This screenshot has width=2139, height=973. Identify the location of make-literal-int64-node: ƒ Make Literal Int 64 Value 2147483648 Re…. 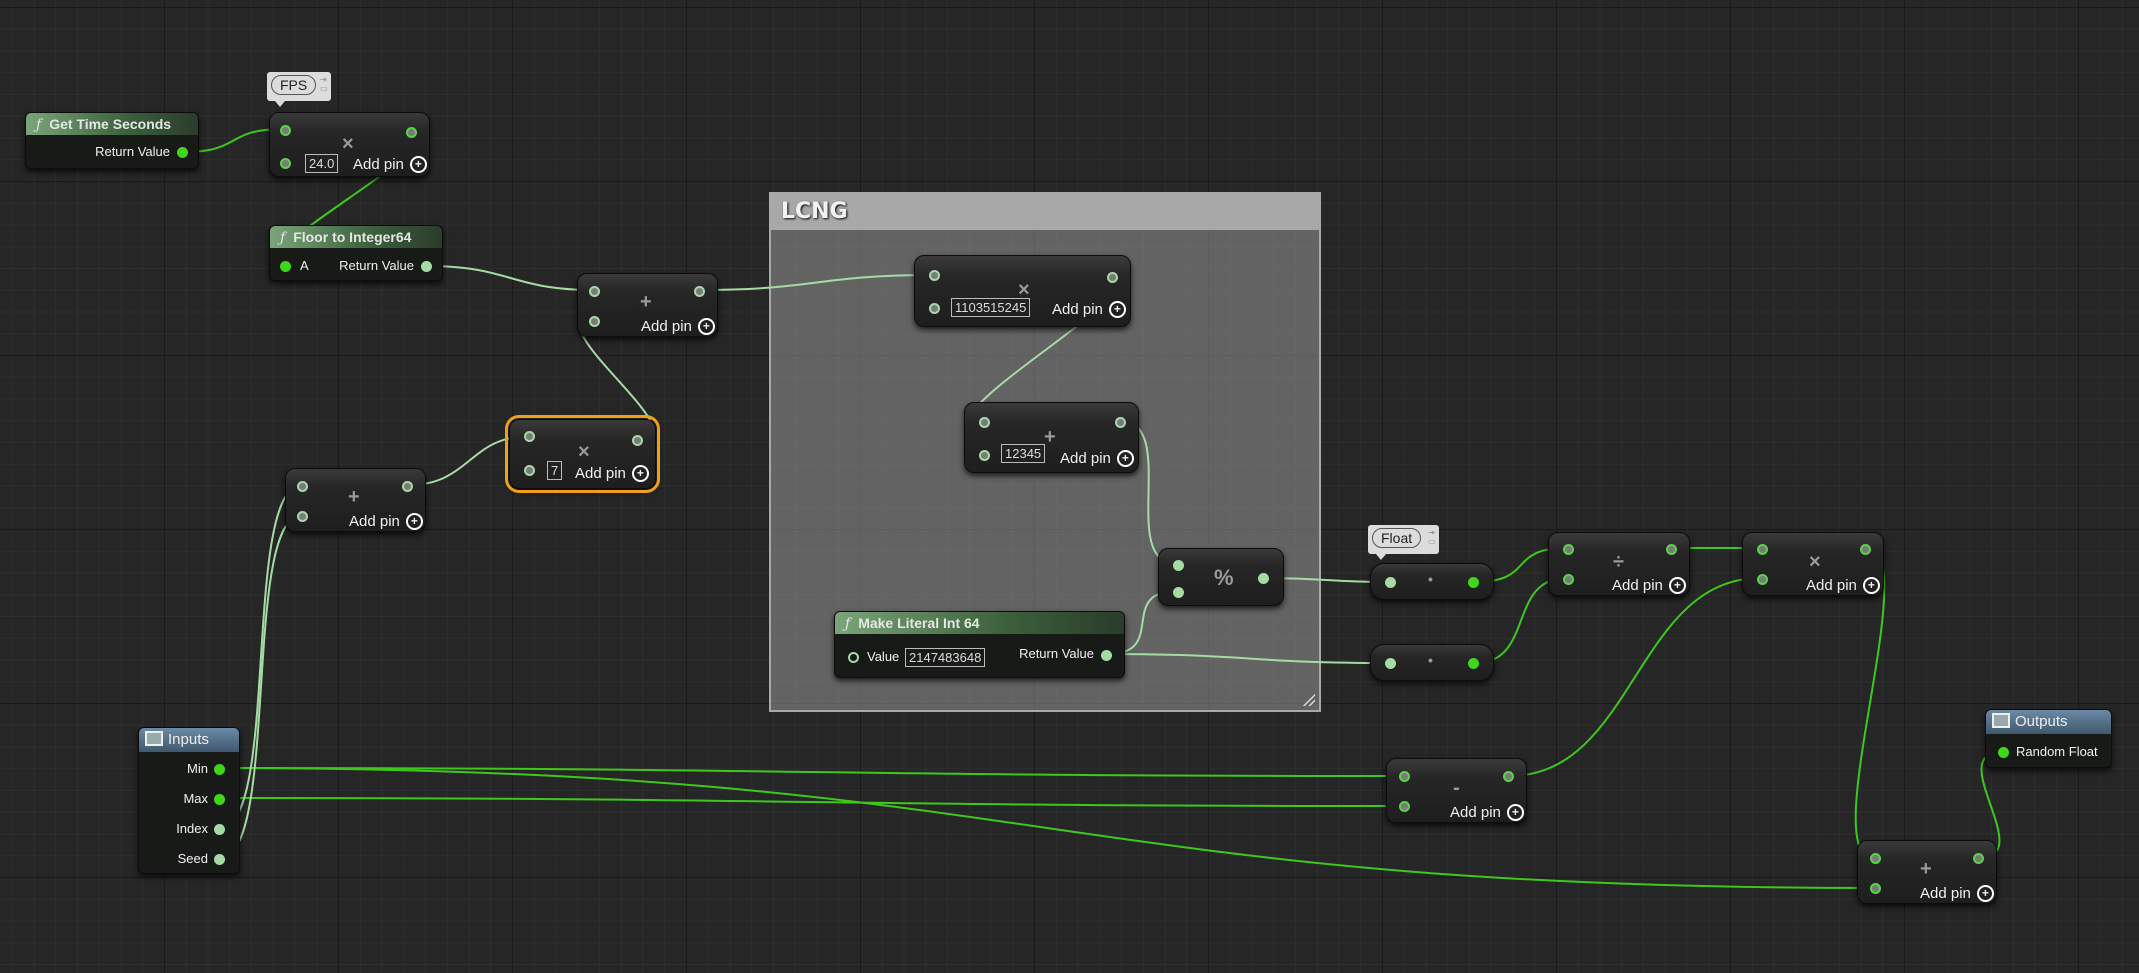
(979, 644).